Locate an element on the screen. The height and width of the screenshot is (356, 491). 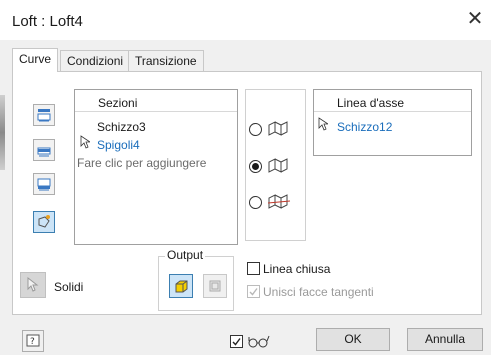
surface-icon is located at coordinates (215, 286).